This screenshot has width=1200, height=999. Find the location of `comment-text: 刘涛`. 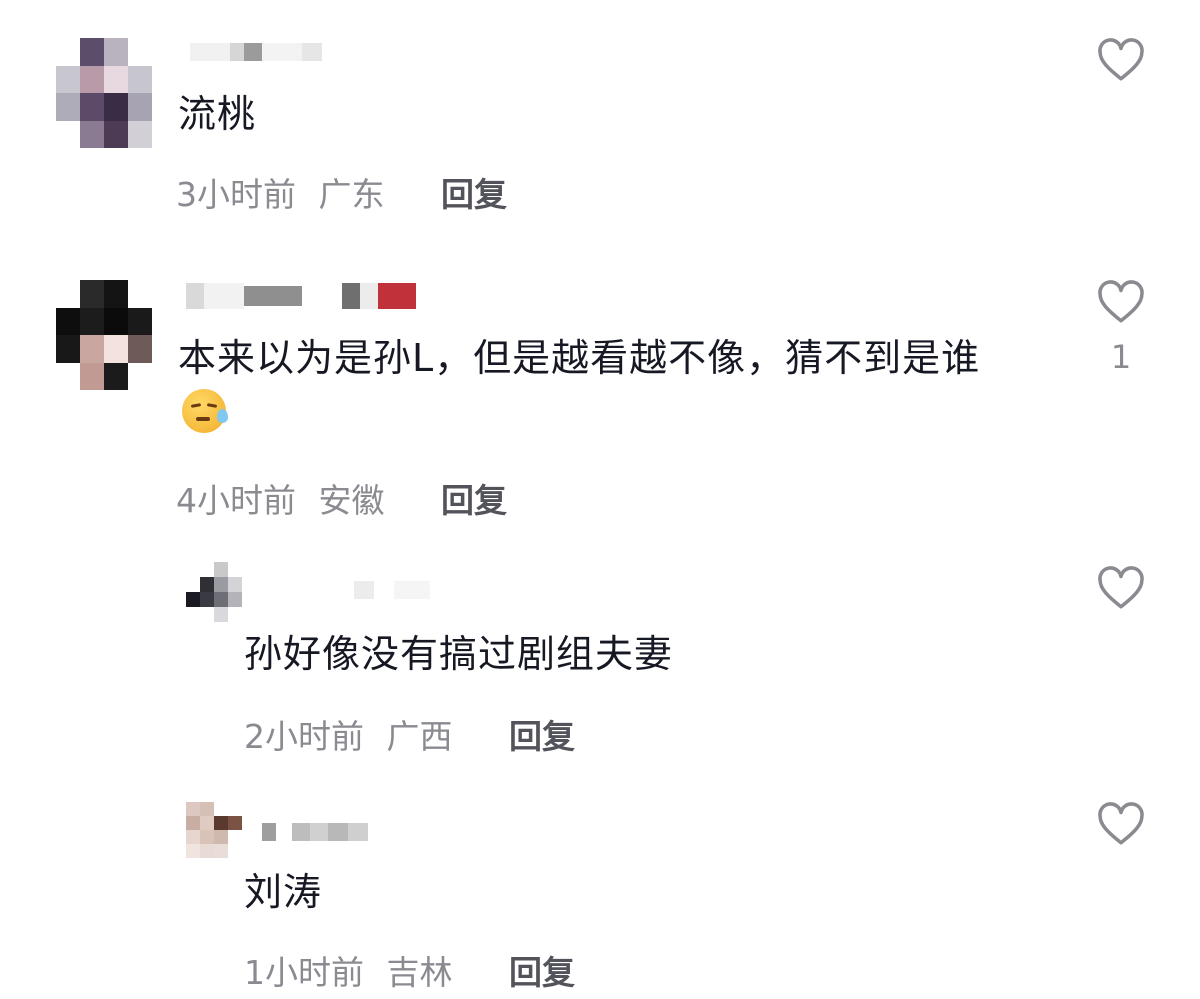

comment-text: 刘涛 is located at coordinates (283, 892).